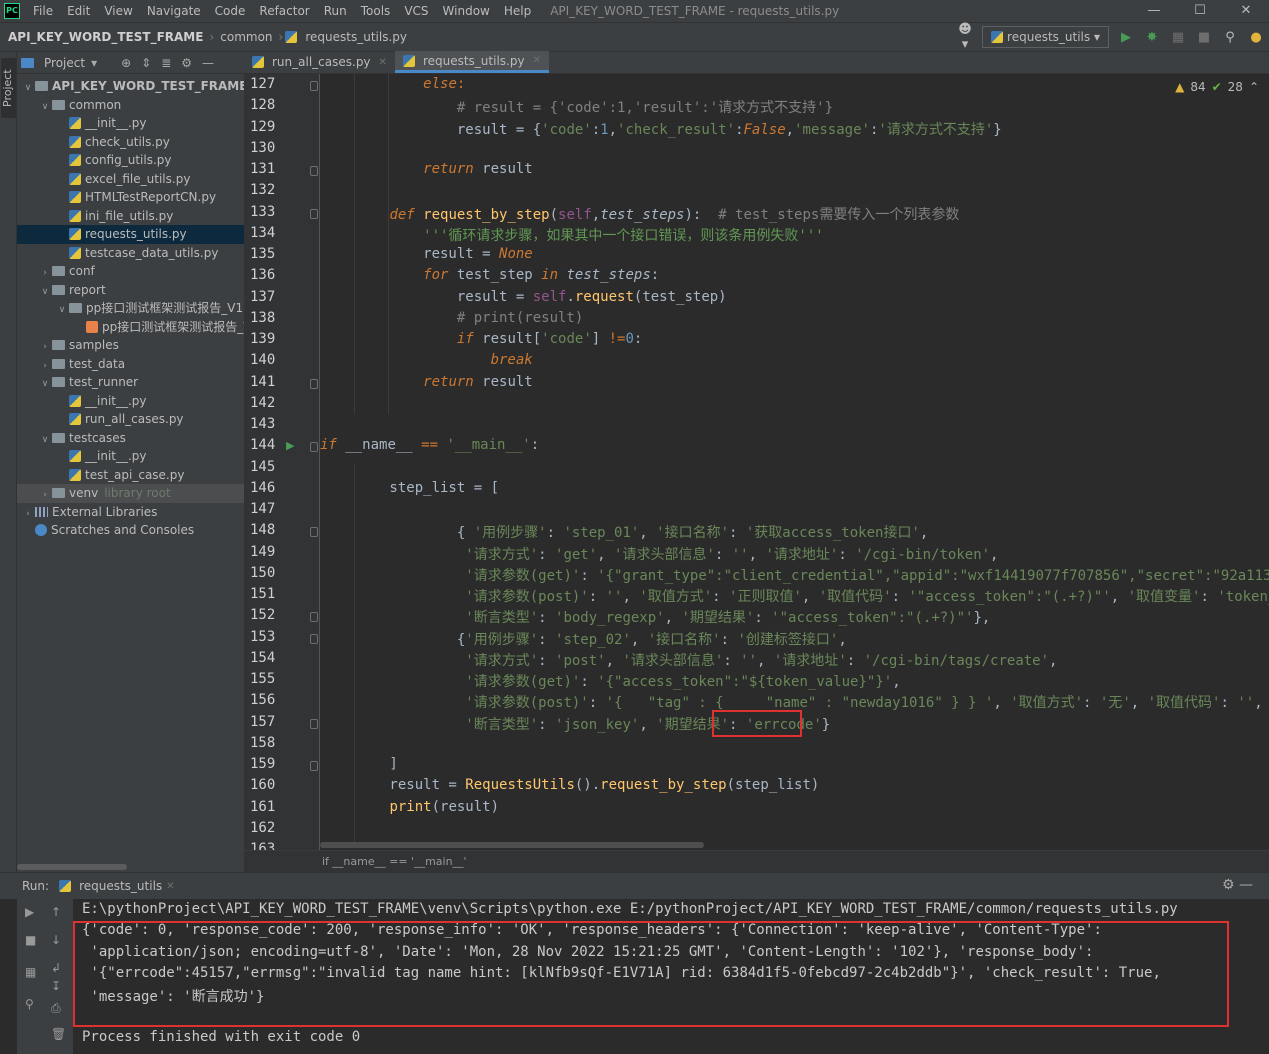 The height and width of the screenshot is (1054, 1269). Describe the element at coordinates (511, 360) in the screenshot. I see `code-token: break` at that location.